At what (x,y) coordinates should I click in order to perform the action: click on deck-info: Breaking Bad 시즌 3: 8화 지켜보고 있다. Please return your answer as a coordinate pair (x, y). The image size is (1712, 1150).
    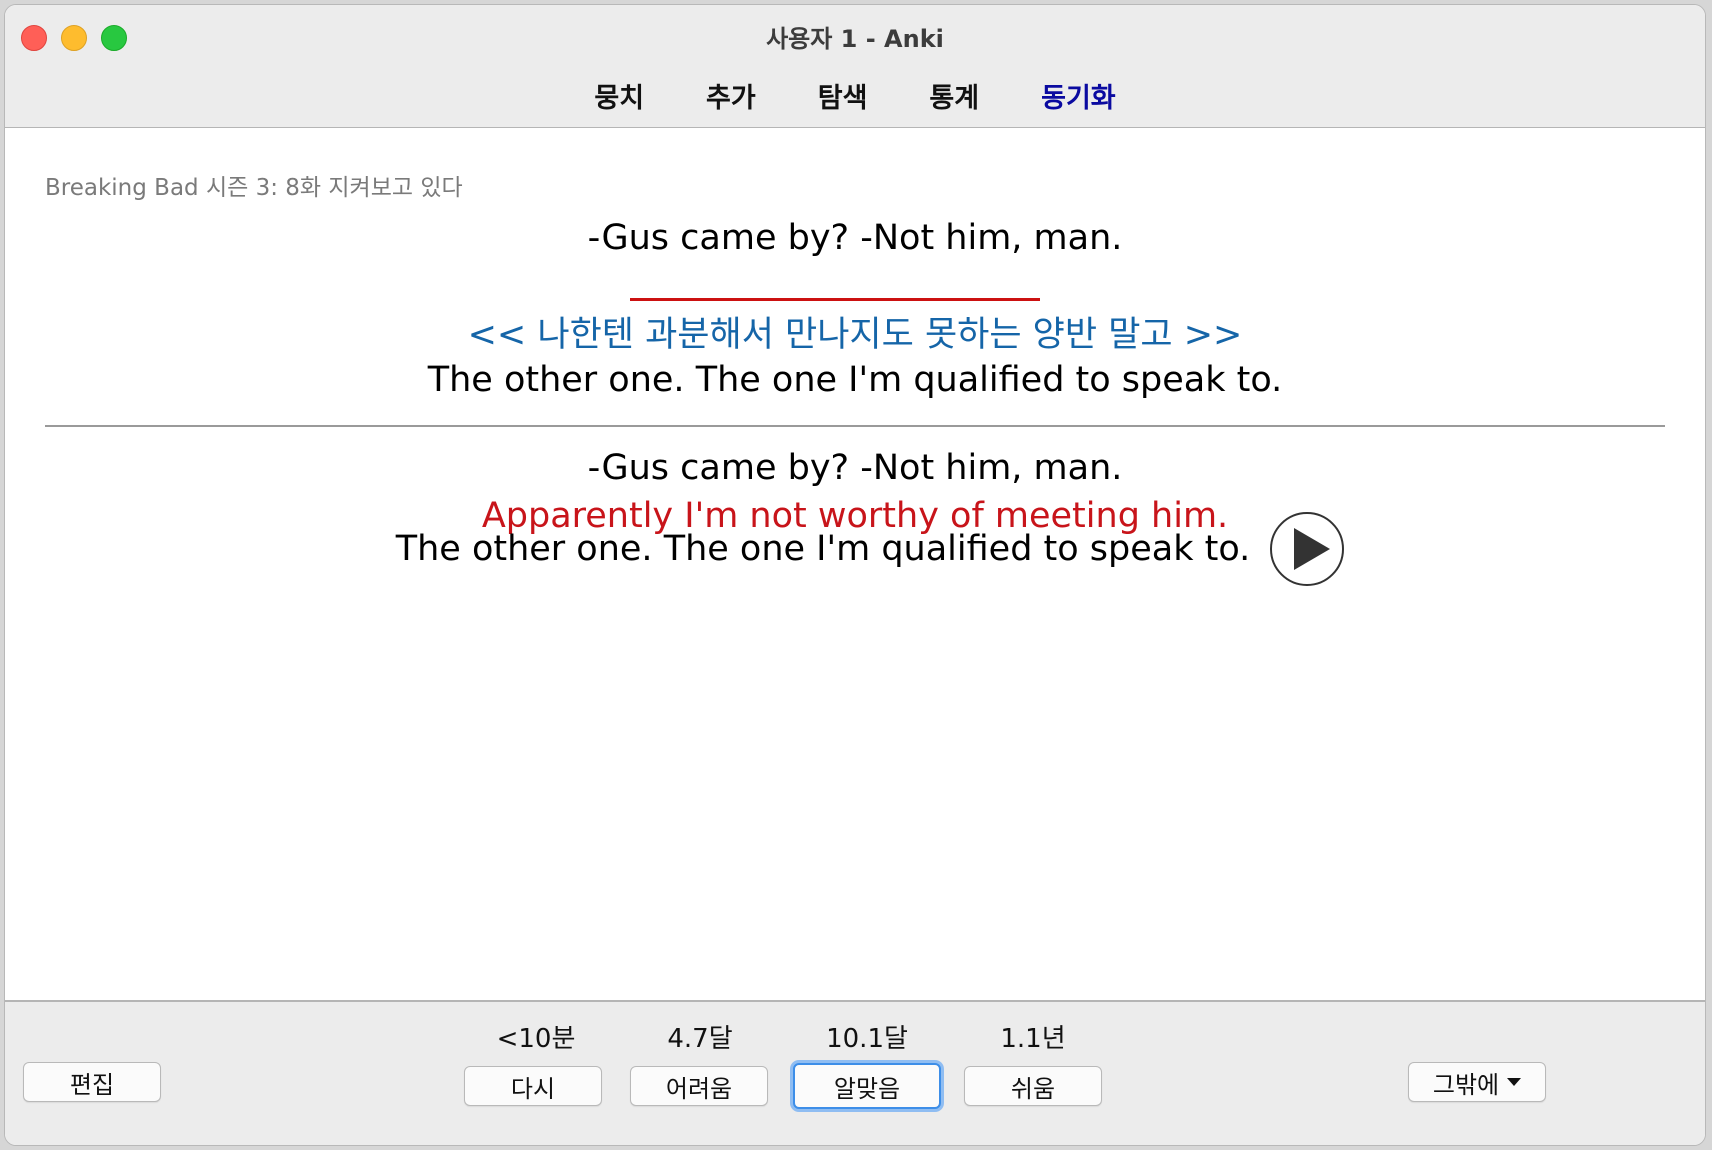
    Looking at the image, I should click on (254, 188).